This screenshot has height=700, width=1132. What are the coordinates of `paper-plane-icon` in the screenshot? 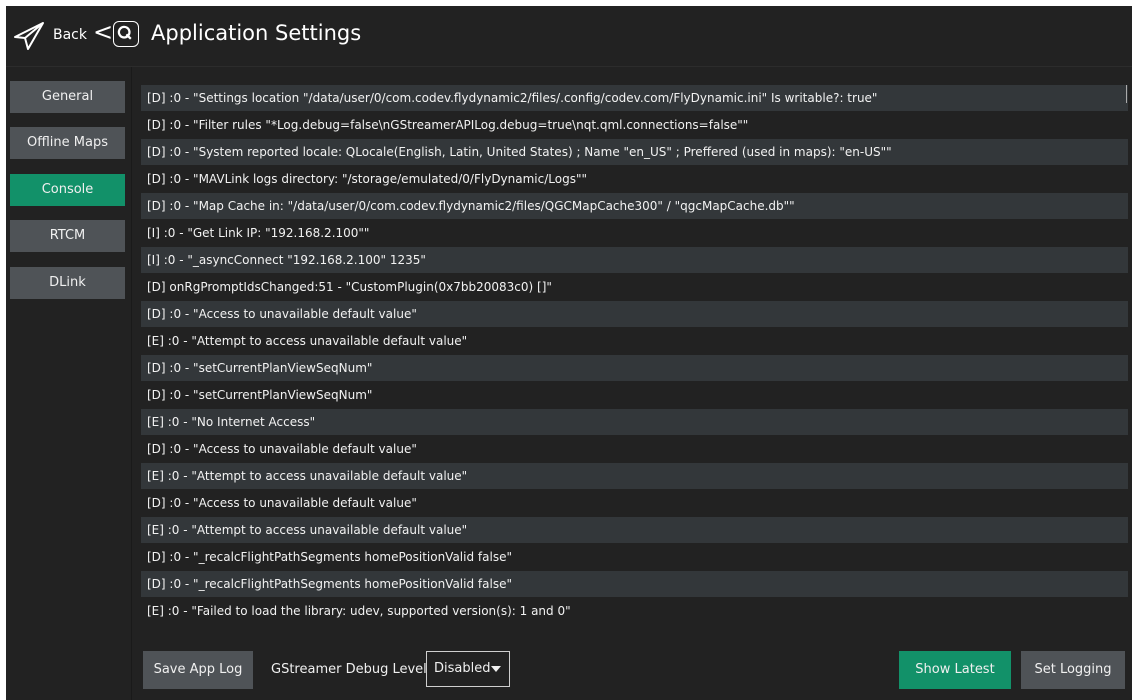 It's located at (29, 36).